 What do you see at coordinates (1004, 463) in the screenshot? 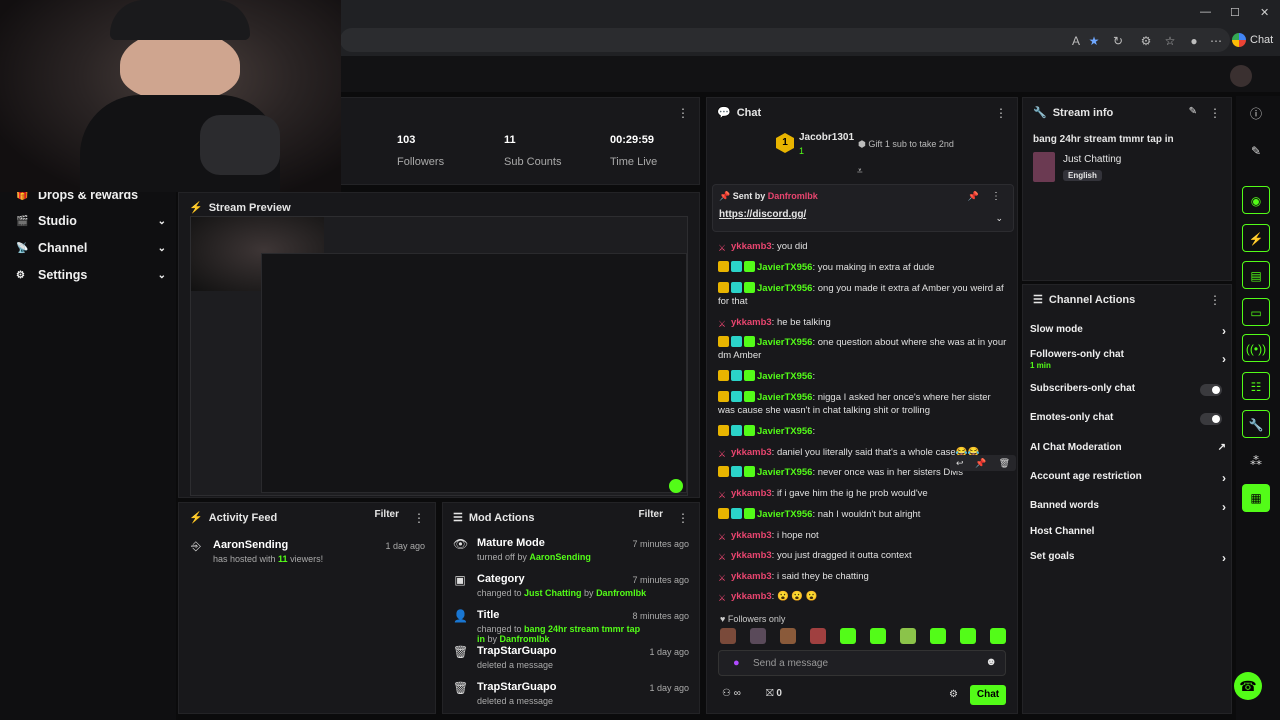
I see `delete-icon: 🗑` at bounding box center [1004, 463].